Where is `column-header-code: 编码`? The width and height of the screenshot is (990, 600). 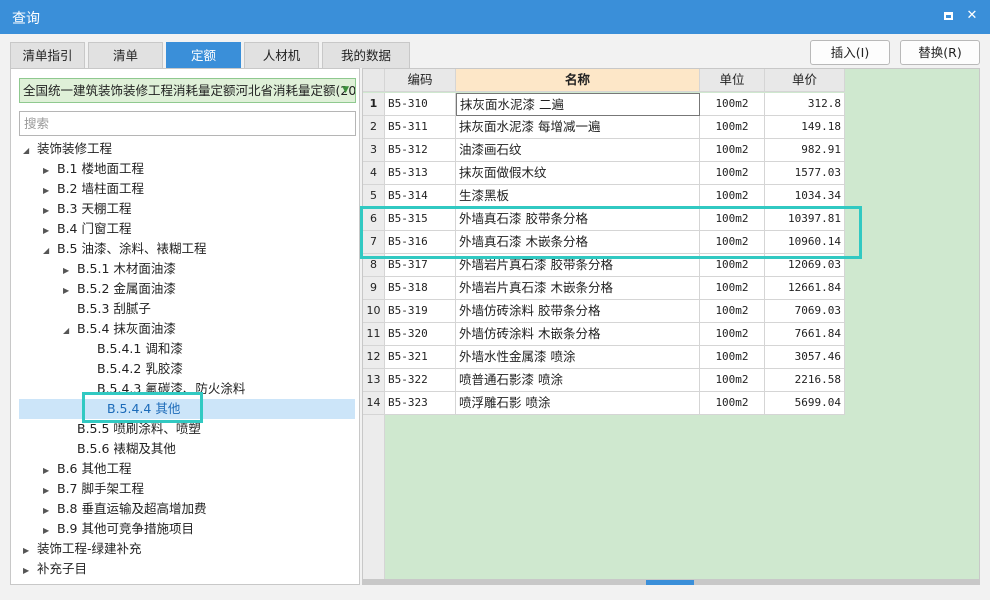 column-header-code: 编码 is located at coordinates (420, 80).